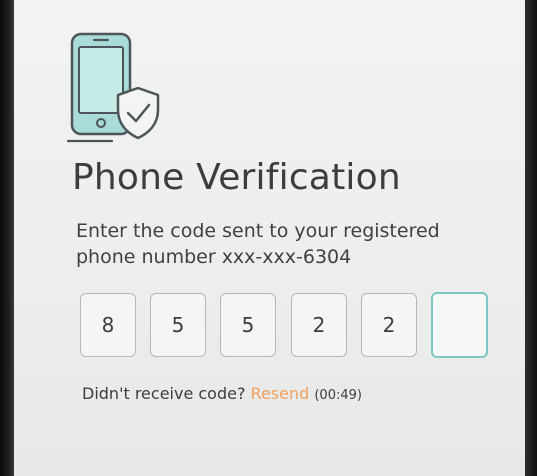 This screenshot has height=476, width=537. Describe the element at coordinates (389, 325) in the screenshot. I see `otp-digit-5: 2` at that location.